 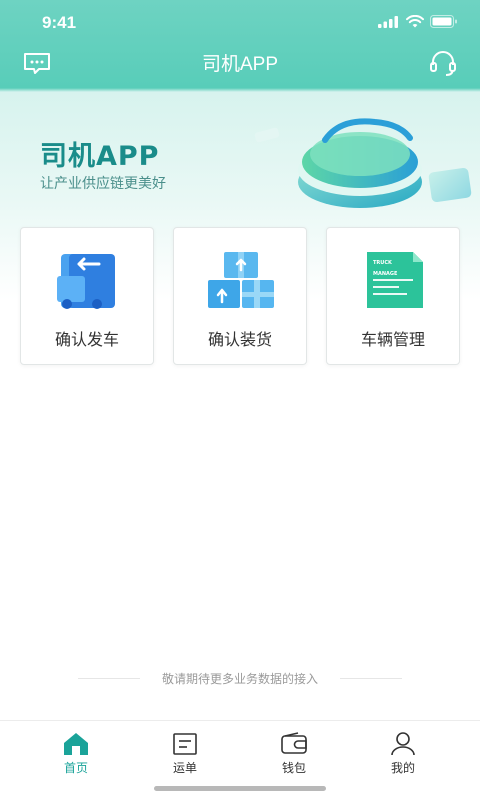 What do you see at coordinates (392, 339) in the screenshot?
I see `card-label: 车辆管理` at bounding box center [392, 339].